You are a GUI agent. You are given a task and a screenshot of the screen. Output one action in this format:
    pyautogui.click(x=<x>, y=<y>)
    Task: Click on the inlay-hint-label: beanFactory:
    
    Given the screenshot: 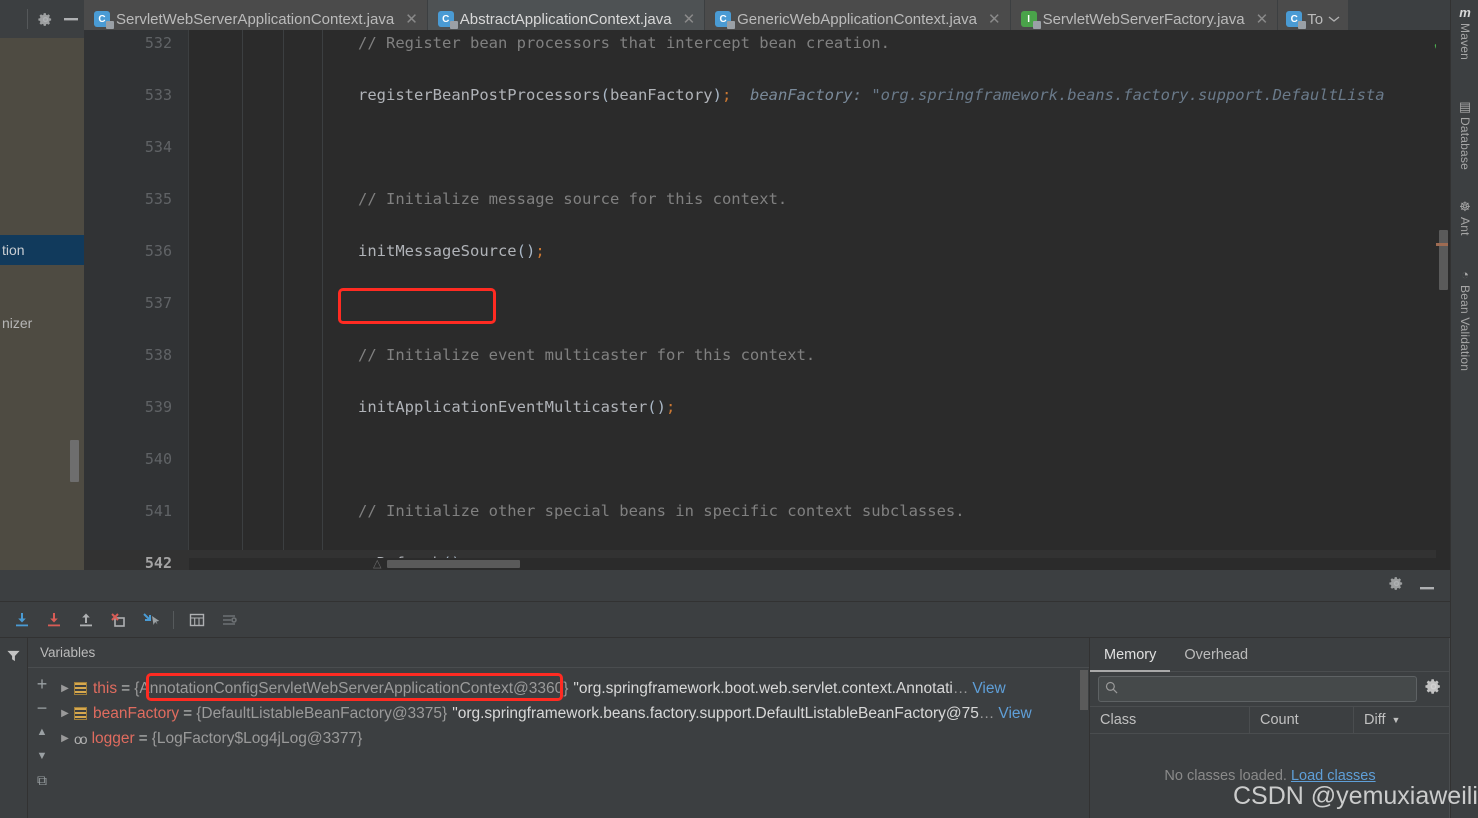 What is the action you would take?
    pyautogui.click(x=806, y=95)
    